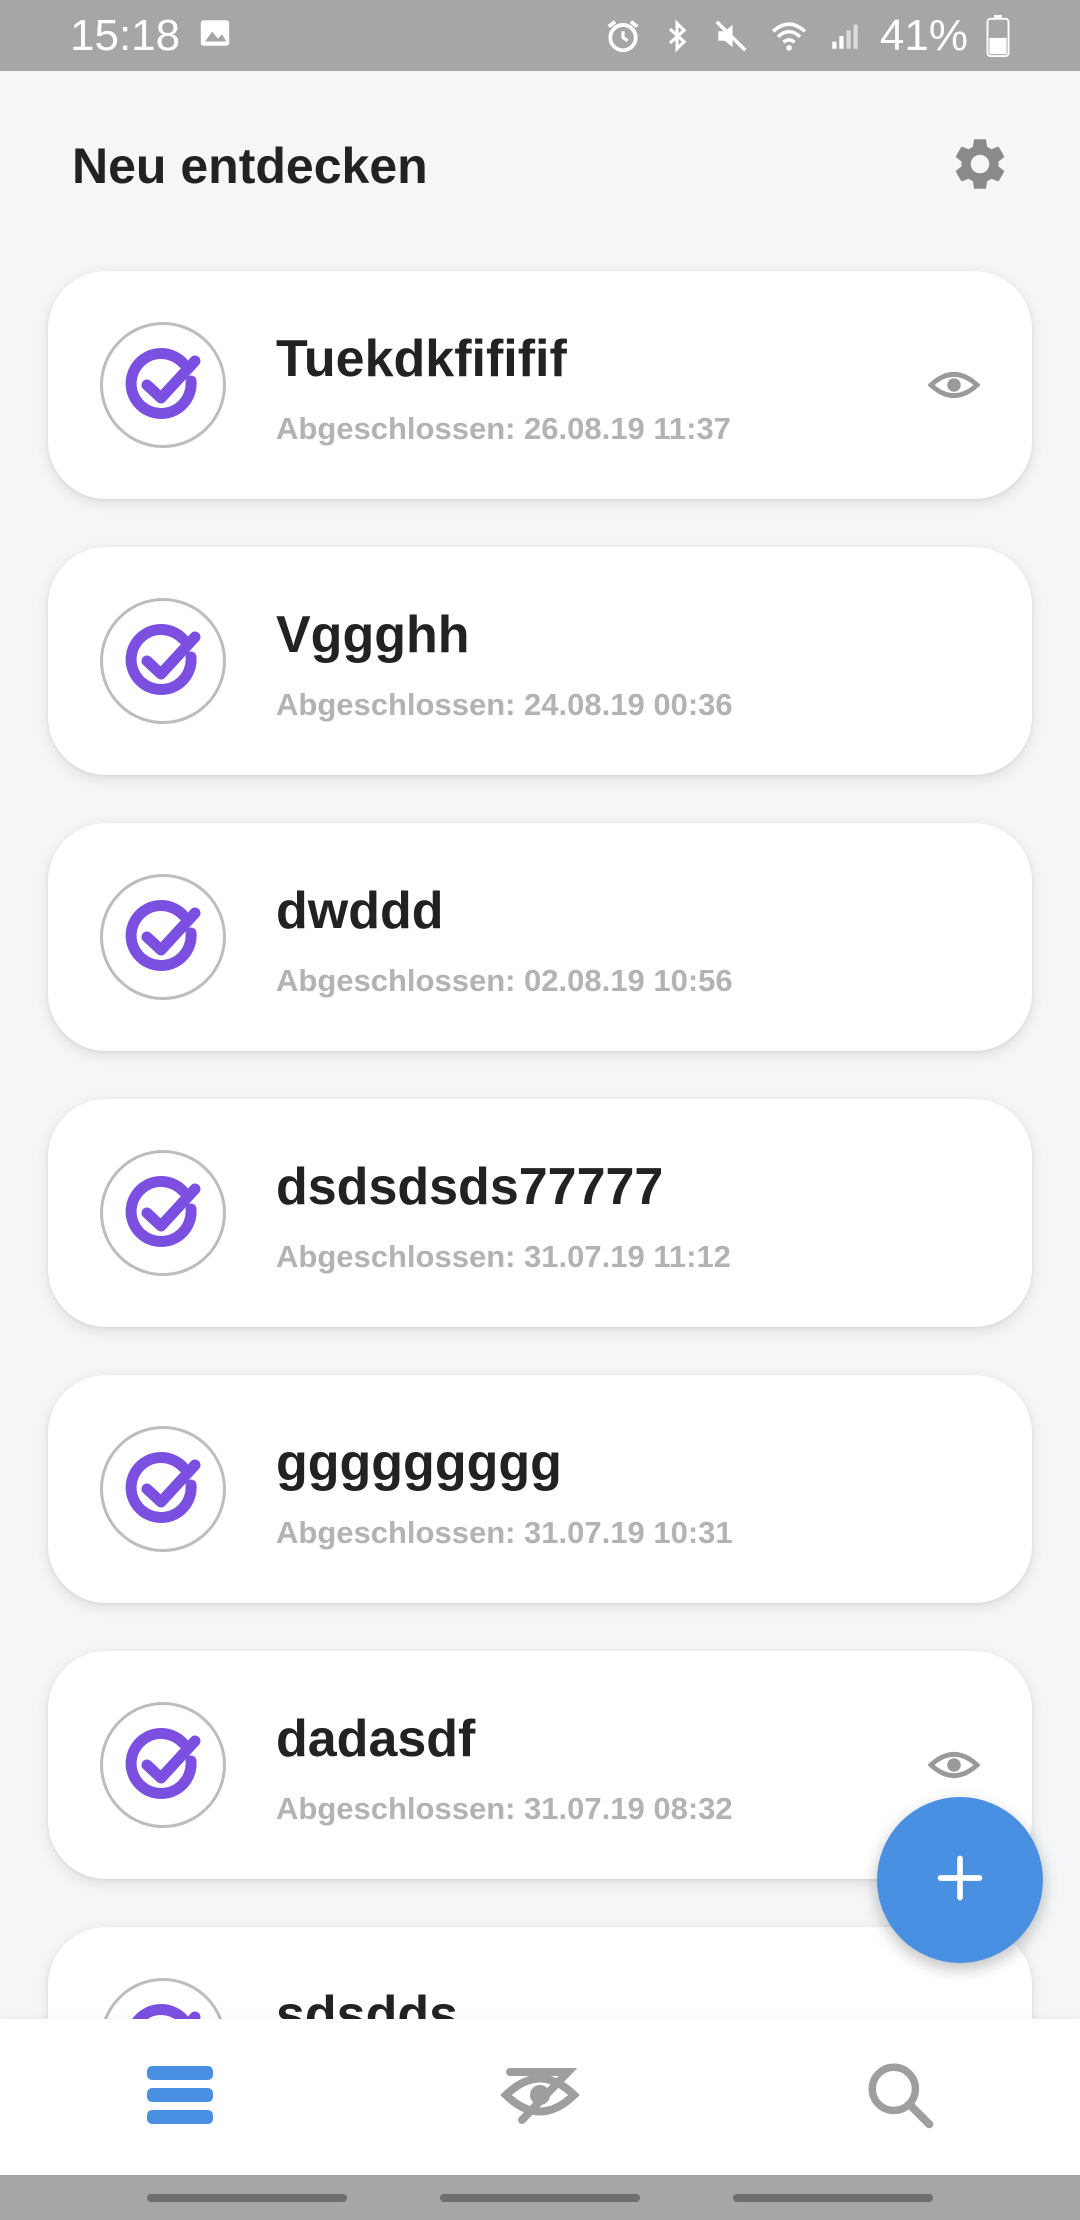 Image resolution: width=1080 pixels, height=2220 pixels. I want to click on list-item-title: Vggghh, so click(373, 635).